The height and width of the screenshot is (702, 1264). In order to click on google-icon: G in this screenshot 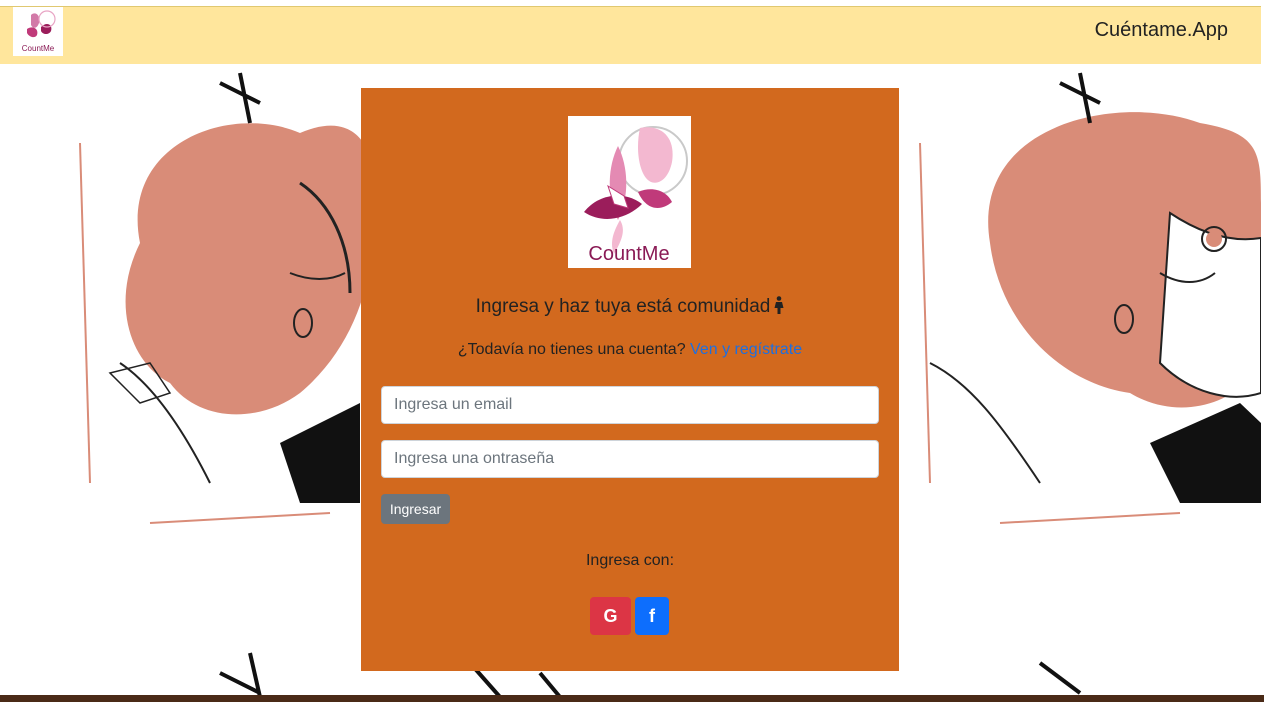, I will do `click(610, 615)`.